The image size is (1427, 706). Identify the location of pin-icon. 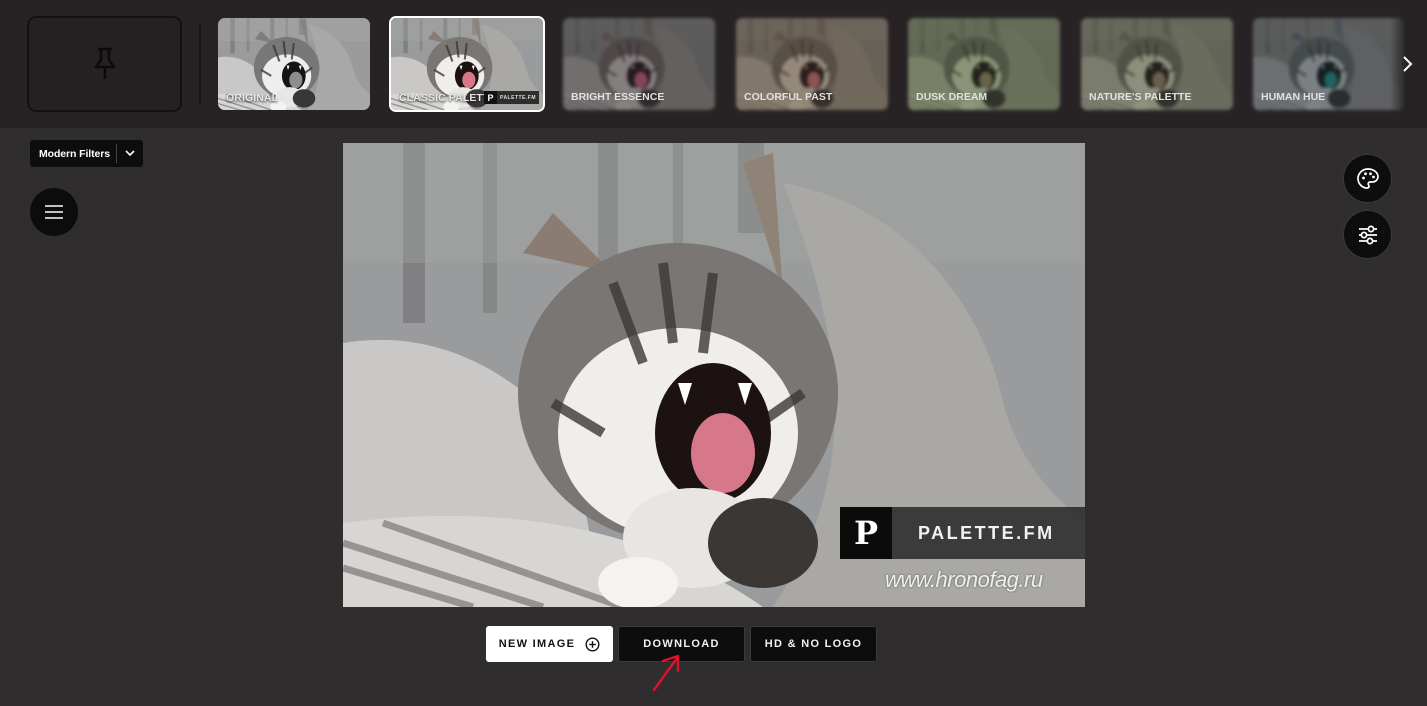
(104, 63).